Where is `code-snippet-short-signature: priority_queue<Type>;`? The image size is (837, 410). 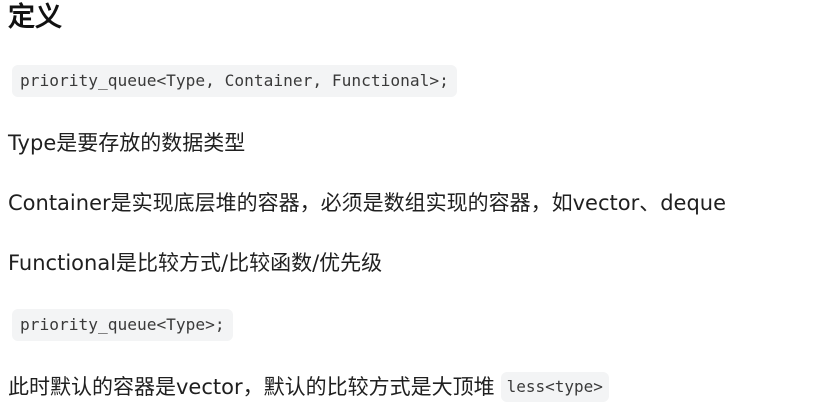
code-snippet-short-signature: priority_queue<Type>; is located at coordinates (122, 325).